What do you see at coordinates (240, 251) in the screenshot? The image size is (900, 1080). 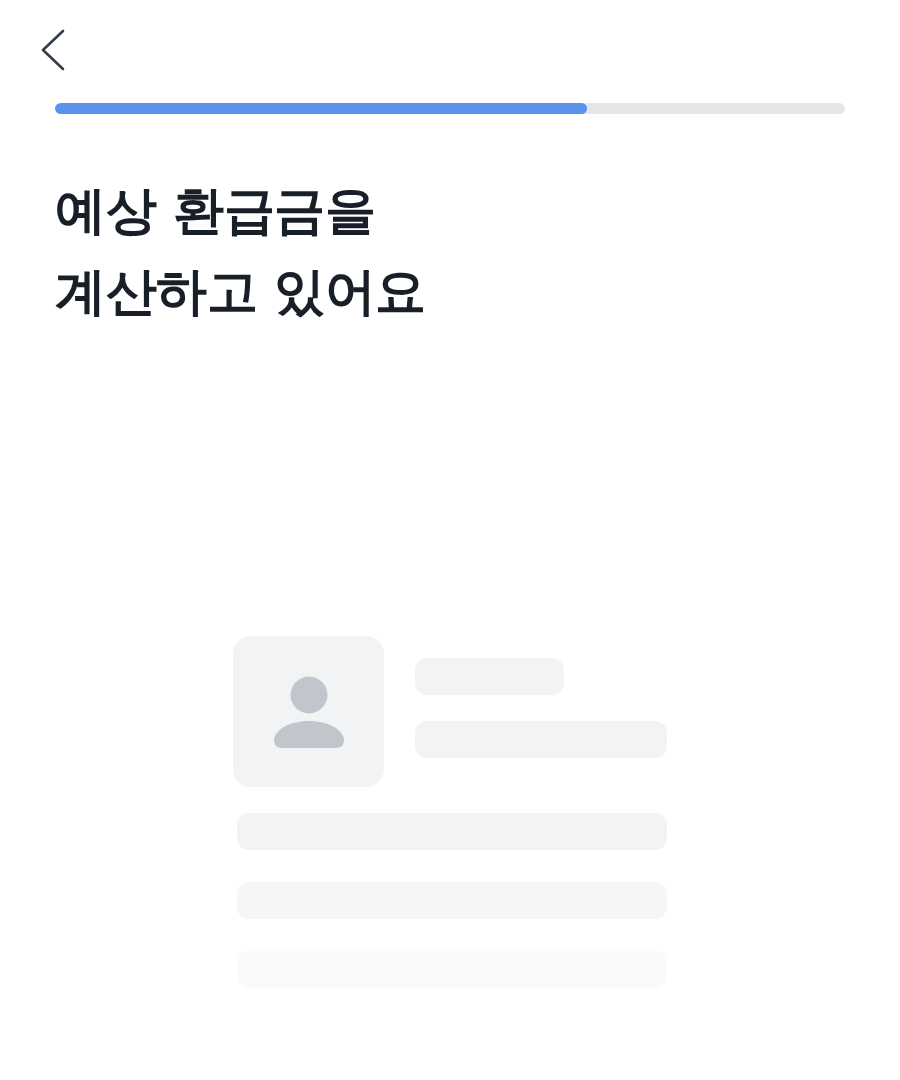 I see `page-title: 예상 환급금을 계산하고 있어요` at bounding box center [240, 251].